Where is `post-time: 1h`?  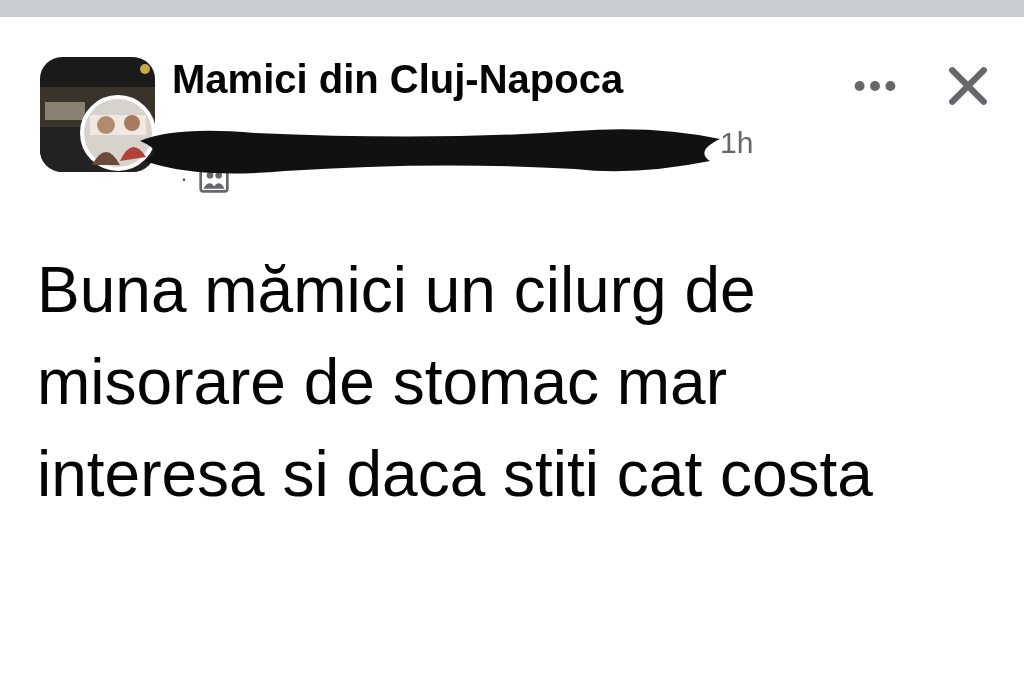 post-time: 1h is located at coordinates (737, 143).